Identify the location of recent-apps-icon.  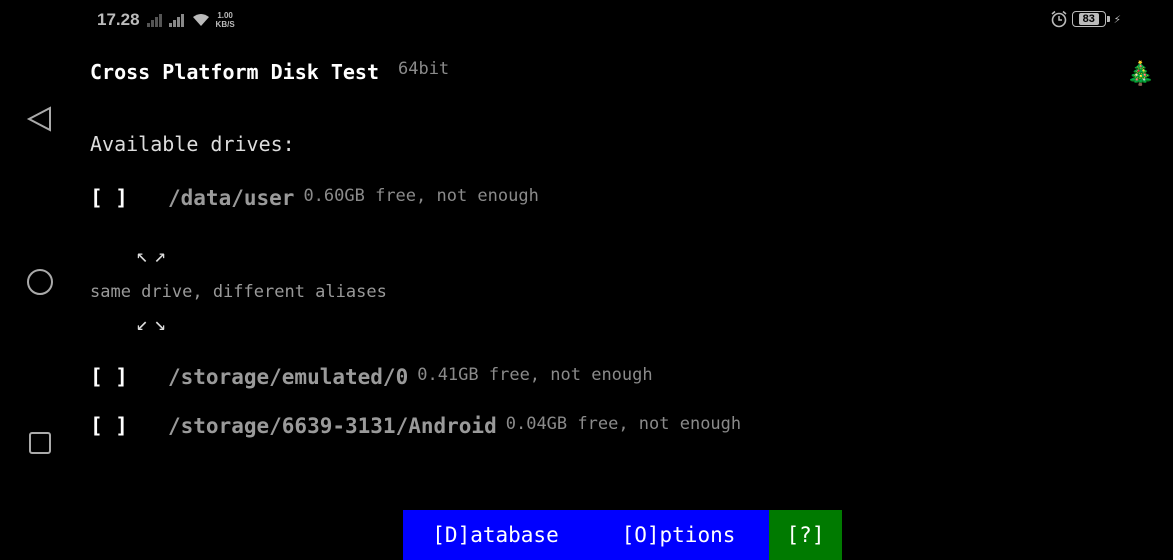
(40, 443).